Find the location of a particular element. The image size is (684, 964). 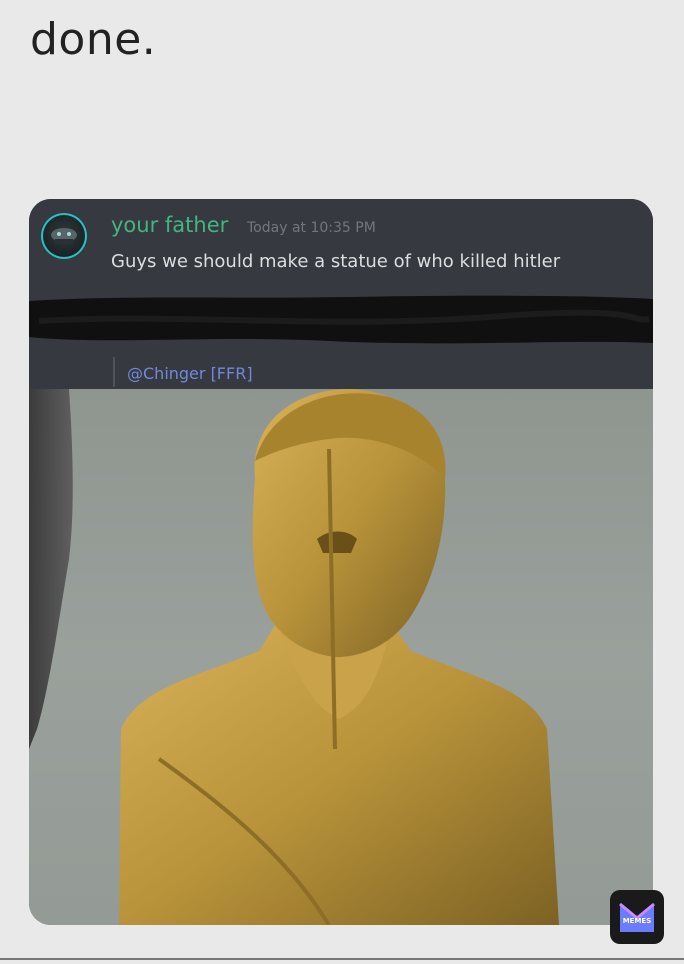

username: your father is located at coordinates (169, 225).